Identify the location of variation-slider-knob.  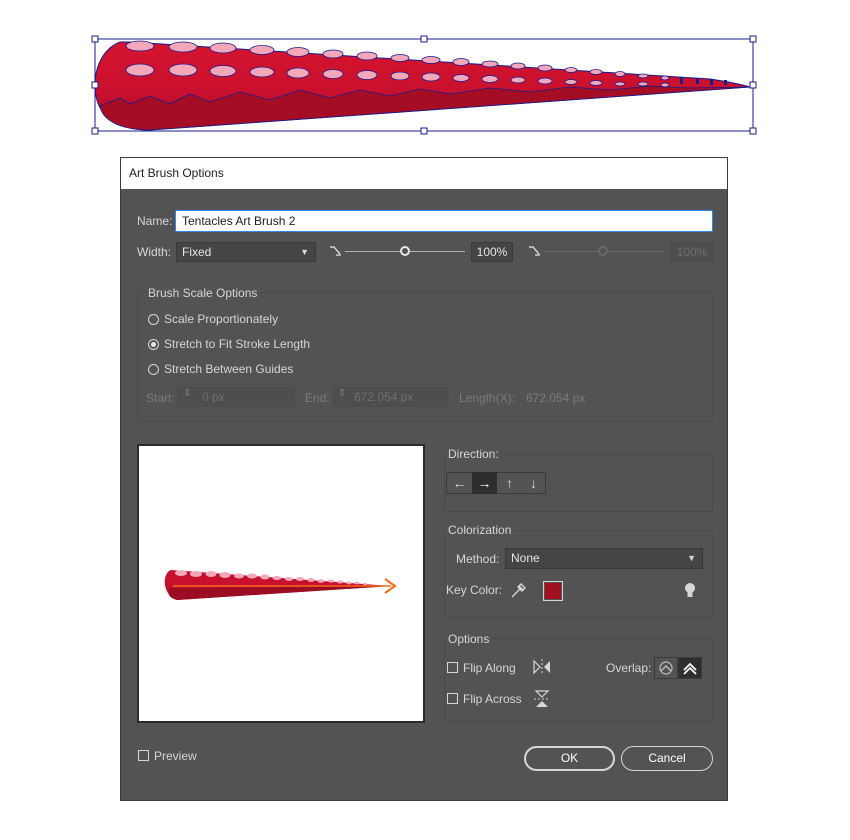
(603, 251).